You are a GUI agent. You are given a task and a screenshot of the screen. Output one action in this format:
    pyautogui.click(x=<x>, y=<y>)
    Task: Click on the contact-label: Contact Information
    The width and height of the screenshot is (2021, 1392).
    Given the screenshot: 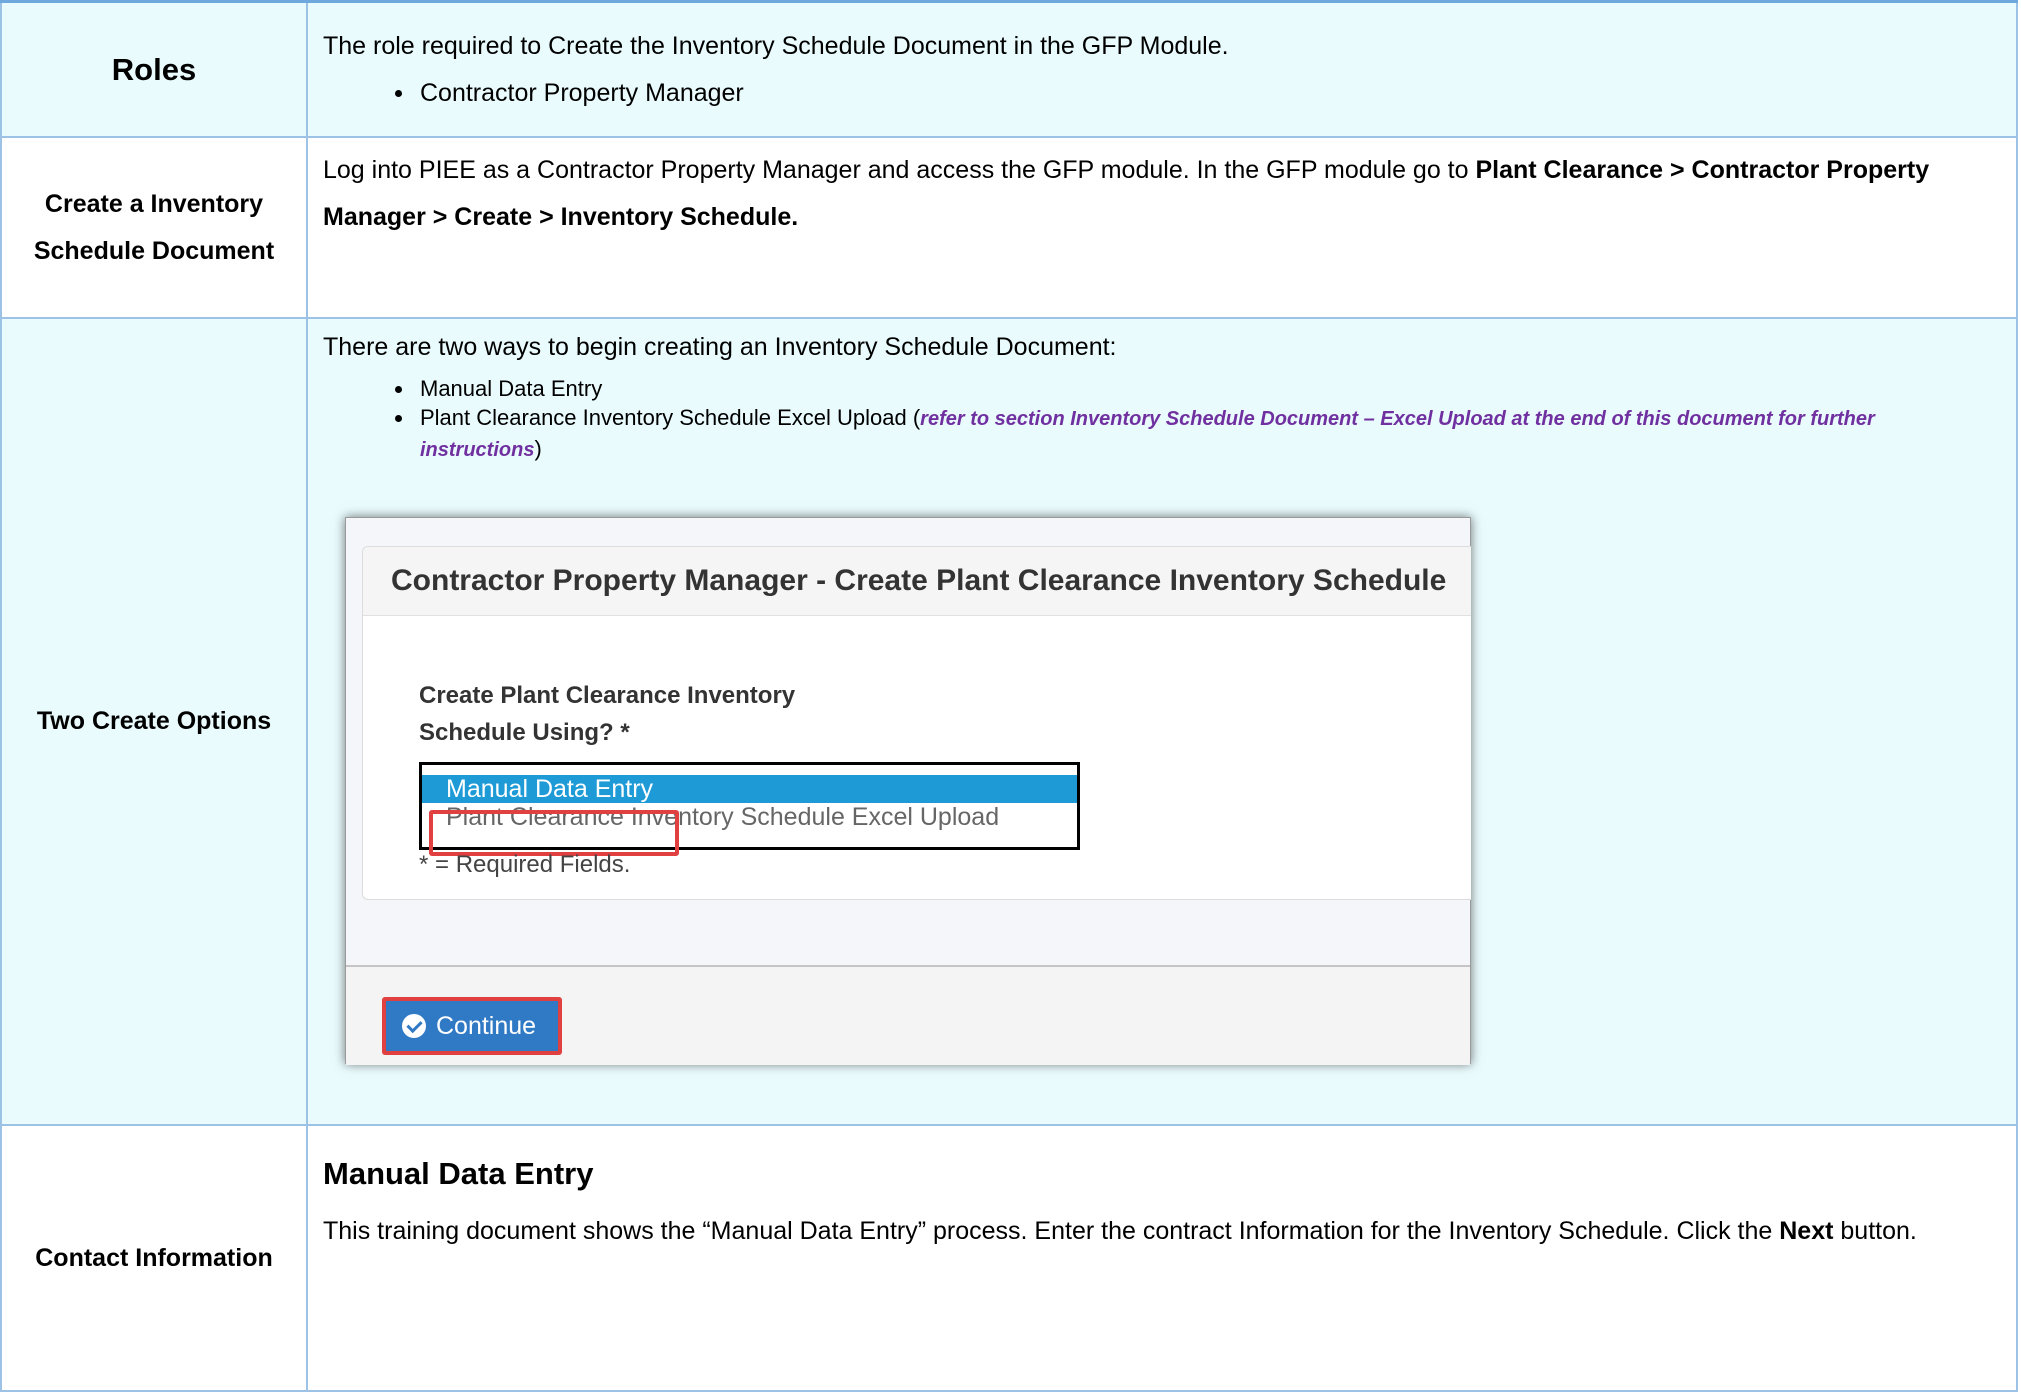 What is the action you would take?
    pyautogui.click(x=154, y=1257)
    